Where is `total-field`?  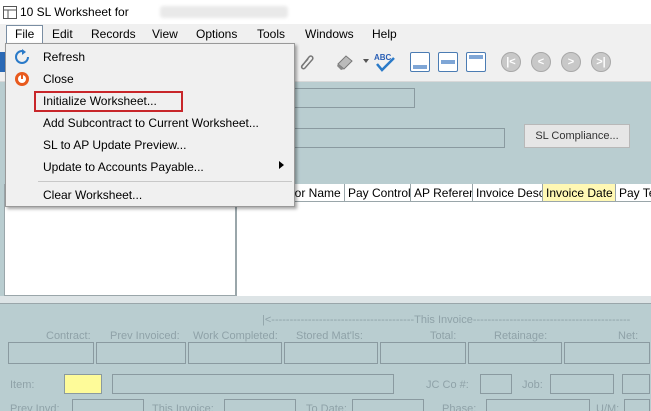
total-field is located at coordinates (423, 353).